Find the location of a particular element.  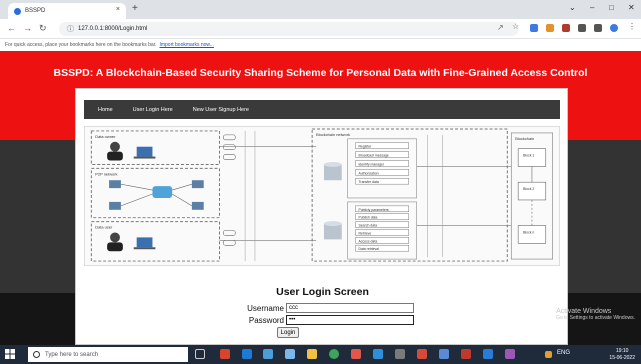

diagram-label: Blockchain network is located at coordinates (333, 134).